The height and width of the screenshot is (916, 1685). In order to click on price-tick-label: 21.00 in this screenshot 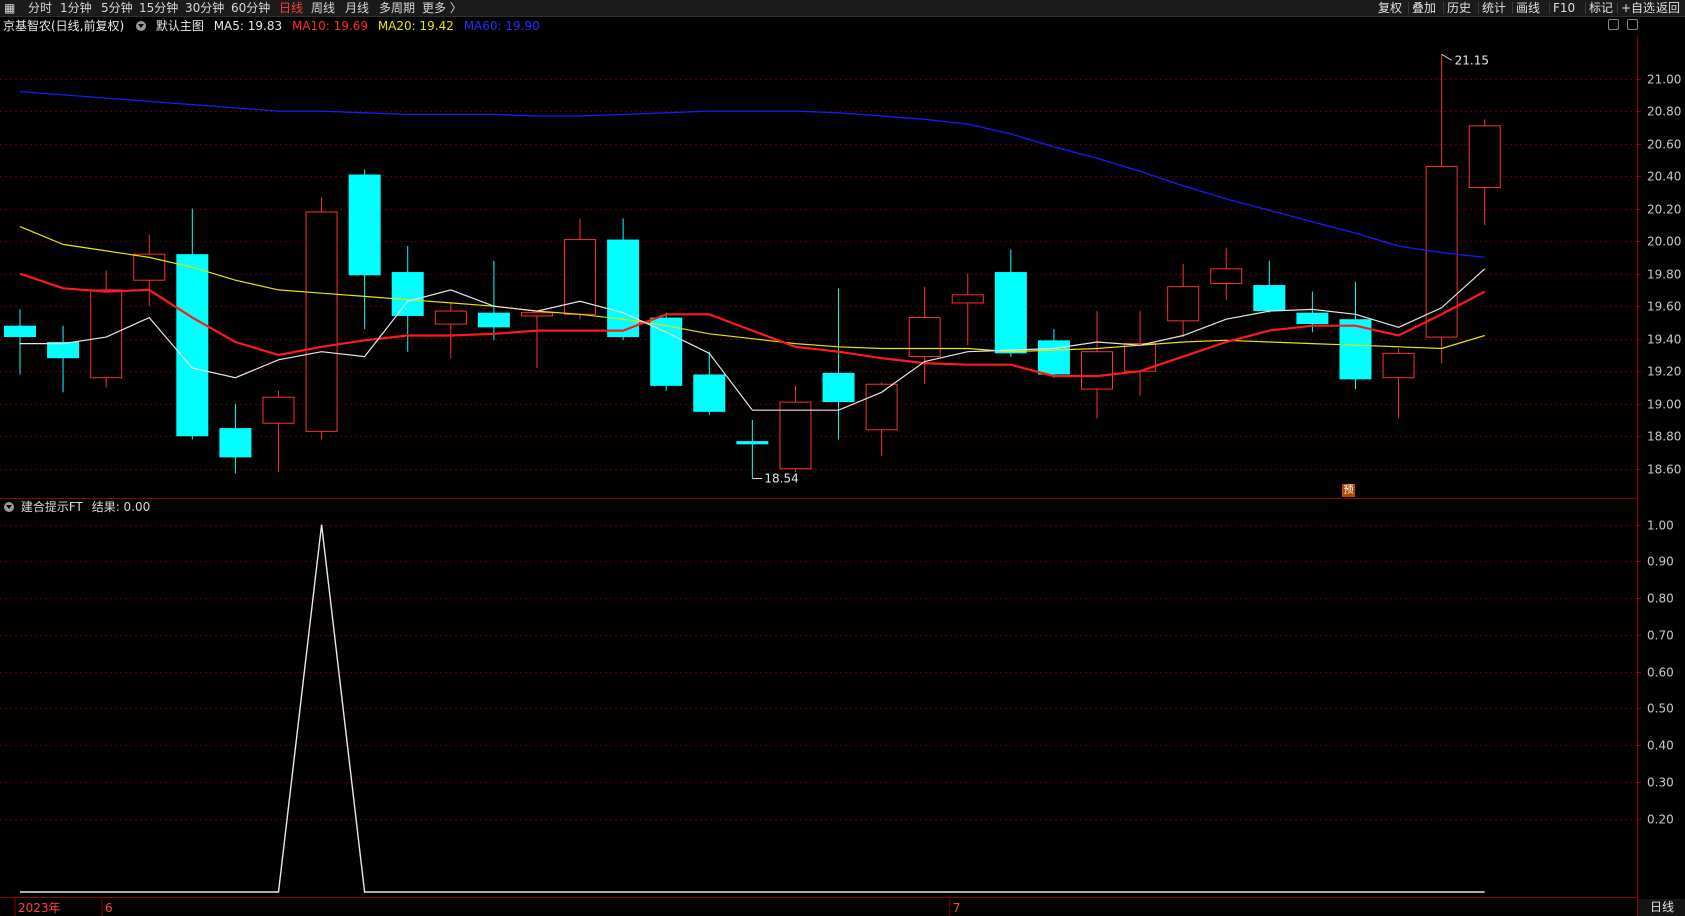, I will do `click(1664, 80)`.